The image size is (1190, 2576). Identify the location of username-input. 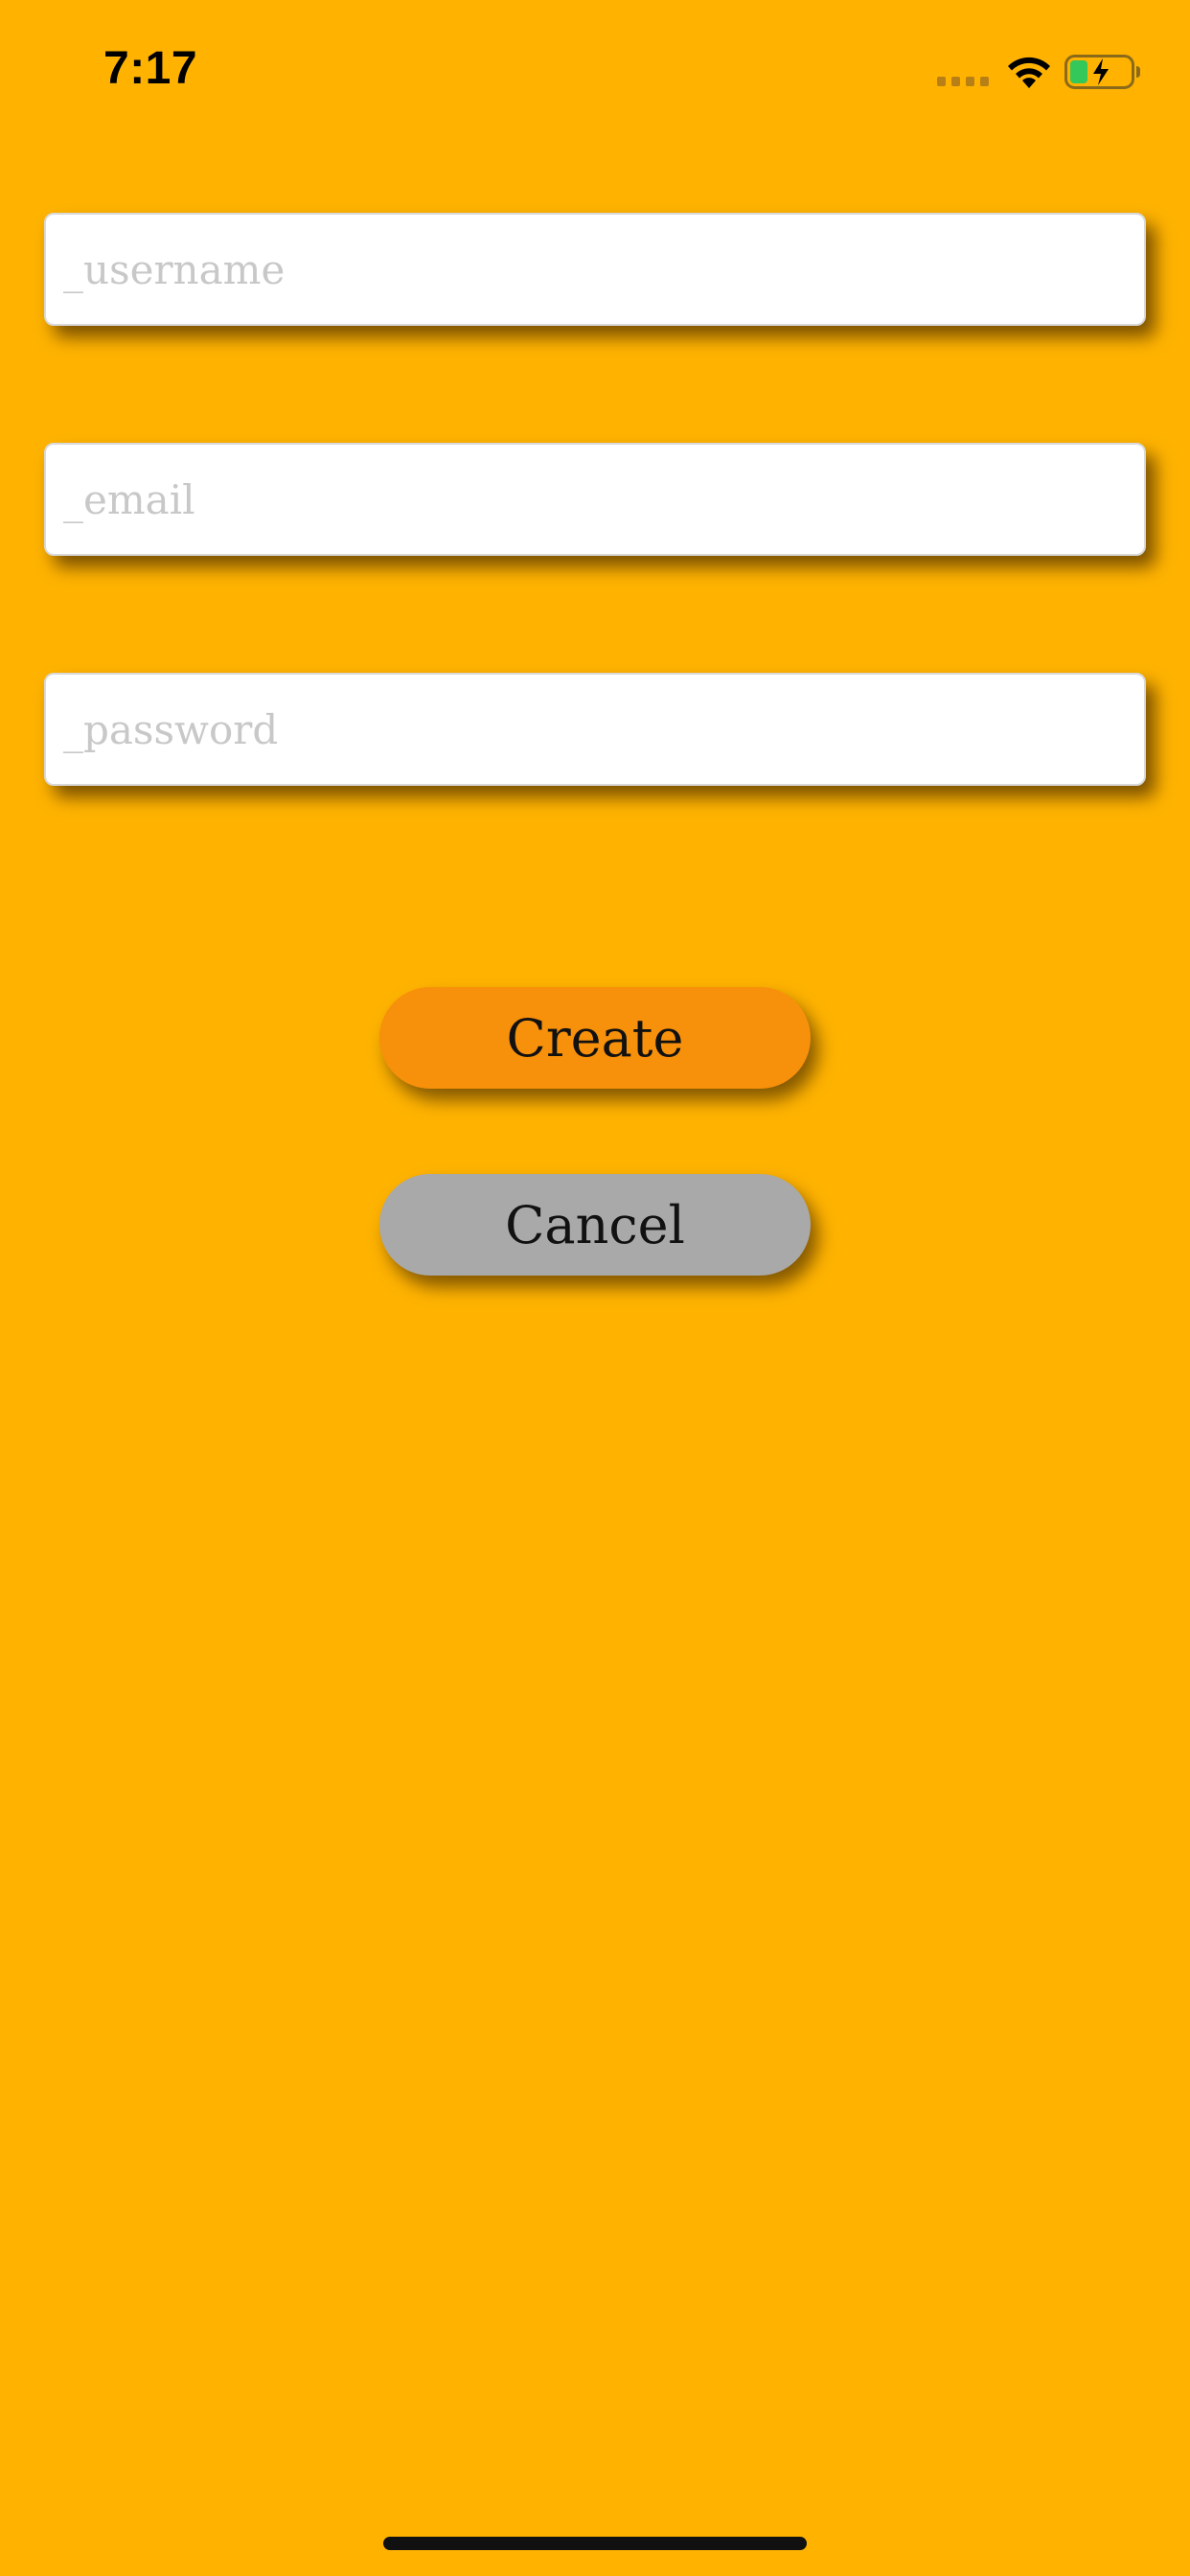
(595, 269).